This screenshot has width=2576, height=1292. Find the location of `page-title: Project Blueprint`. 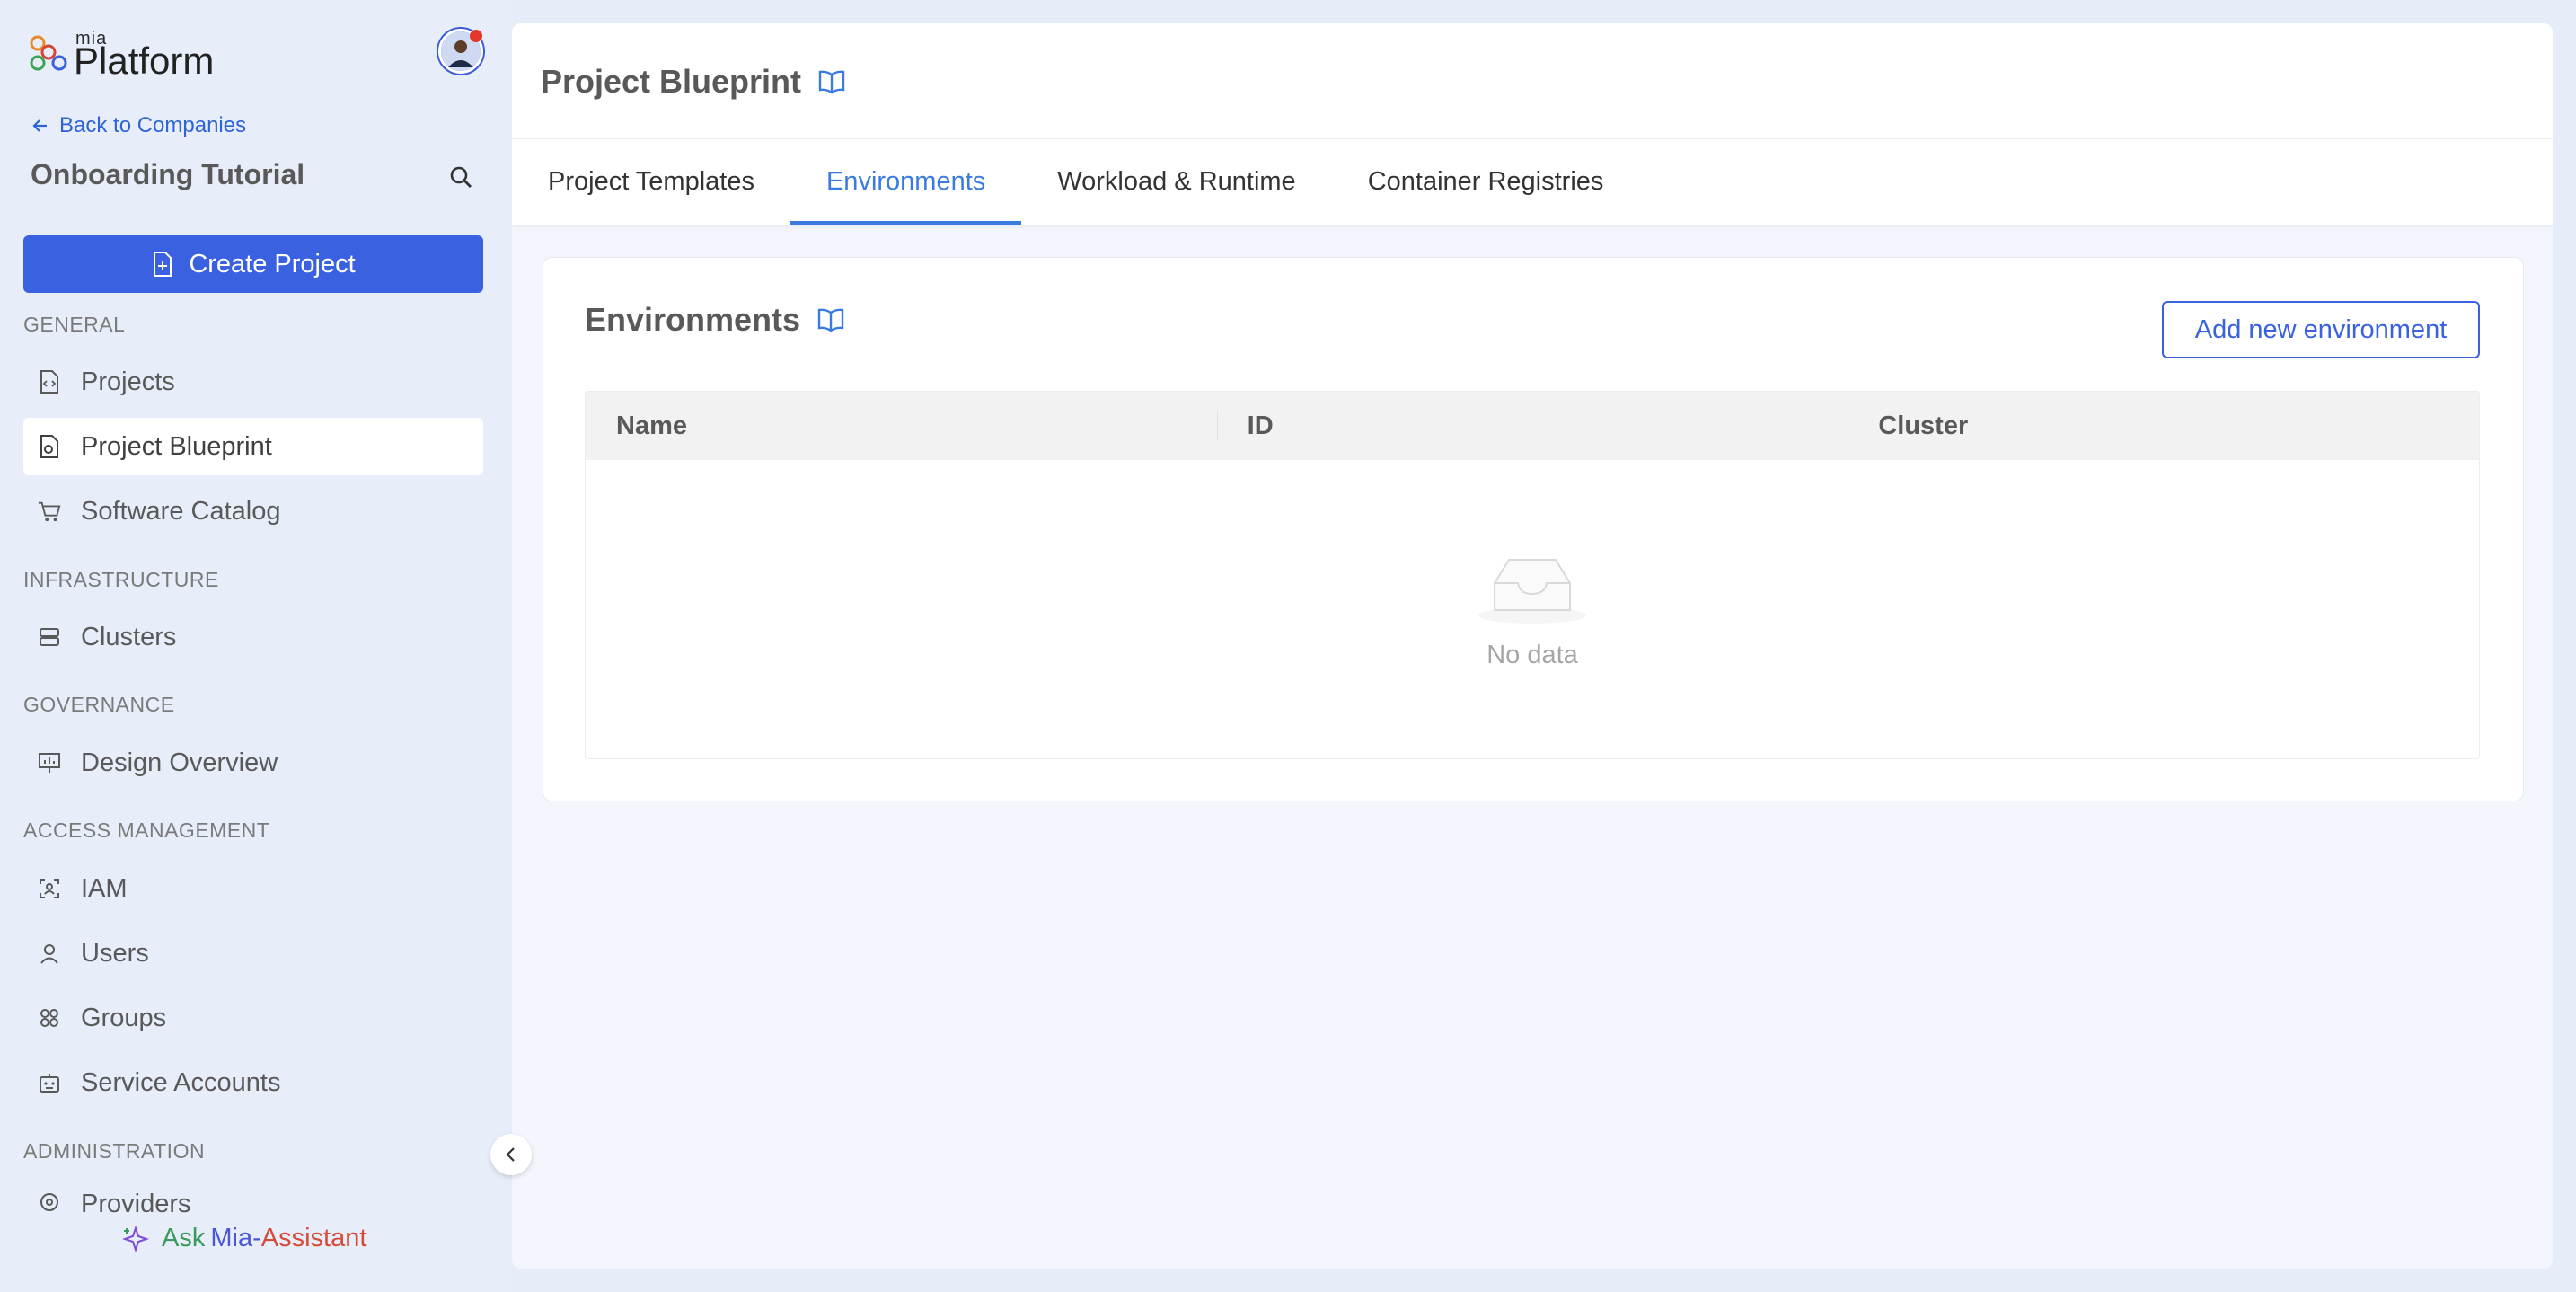

page-title: Project Blueprint is located at coordinates (693, 82).